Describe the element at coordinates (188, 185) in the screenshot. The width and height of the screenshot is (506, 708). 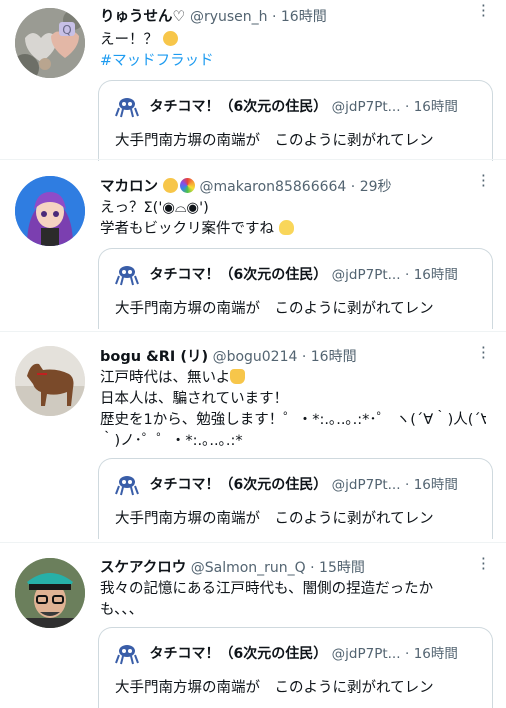
I see `rainbow-icon` at that location.